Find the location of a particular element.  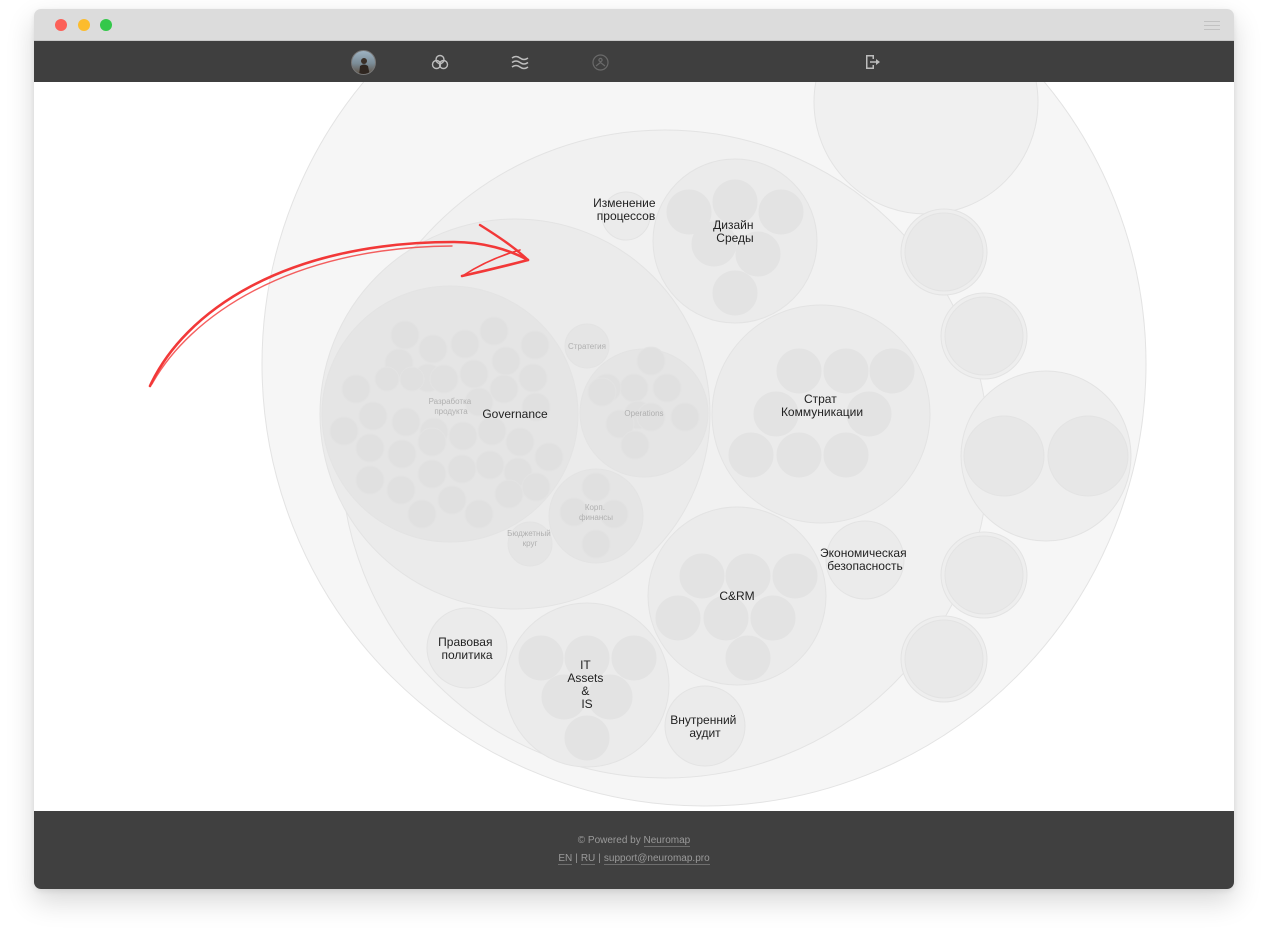

powered-by-text: © Powered by is located at coordinates (609, 840).